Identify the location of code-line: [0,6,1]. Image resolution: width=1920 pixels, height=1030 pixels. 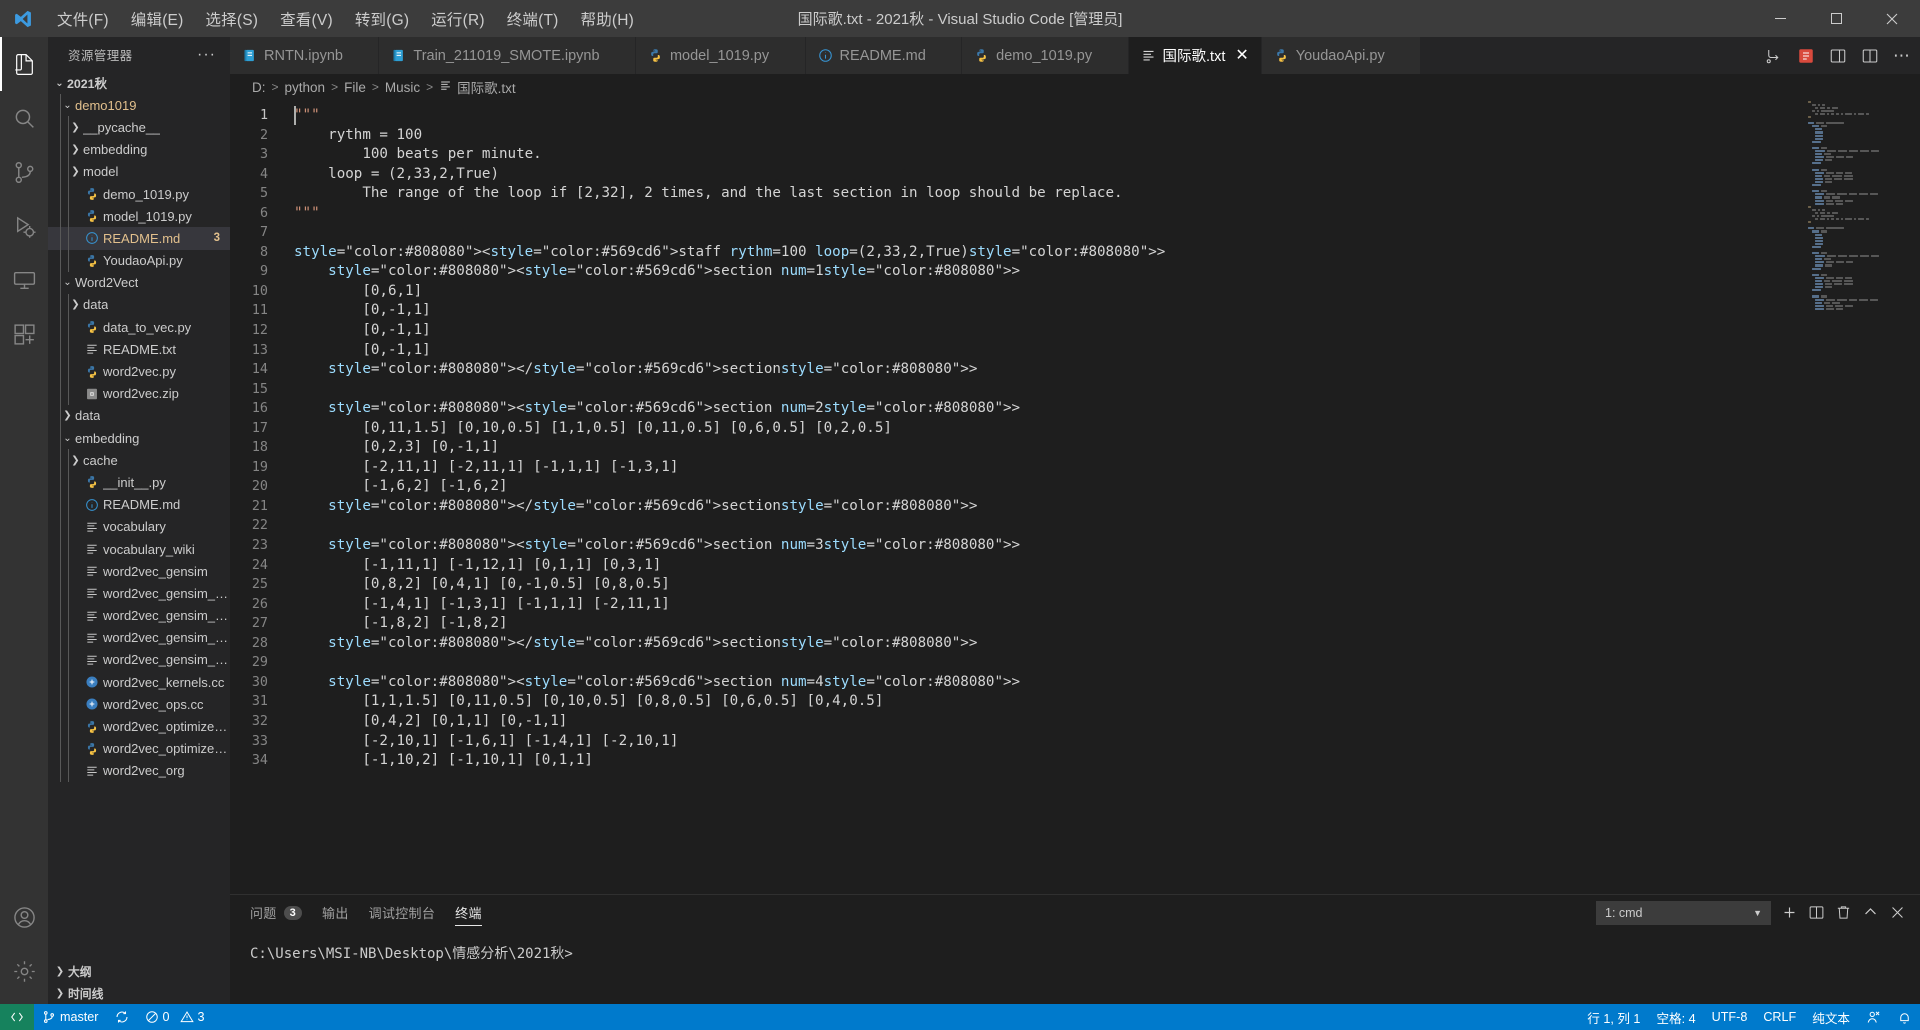
(1103, 292).